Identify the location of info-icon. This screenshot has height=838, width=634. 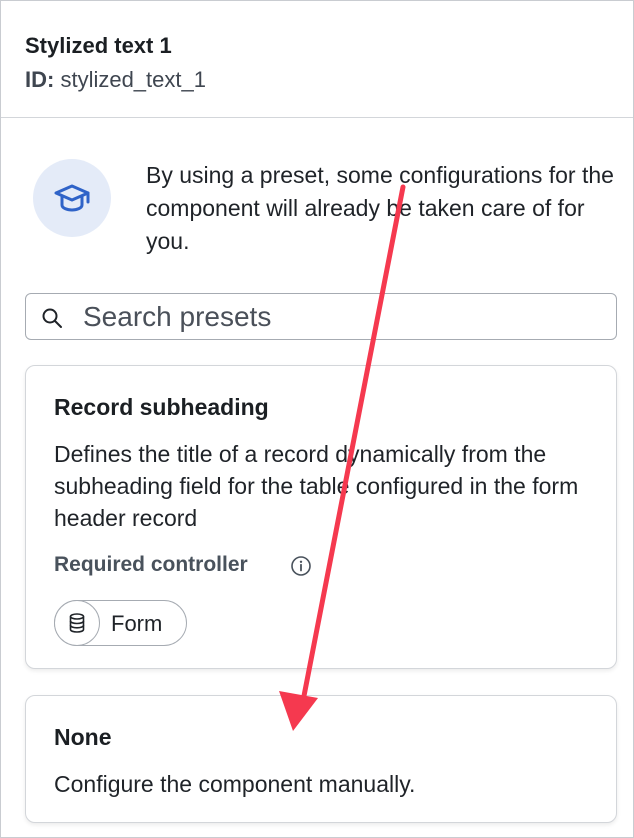
(301, 566).